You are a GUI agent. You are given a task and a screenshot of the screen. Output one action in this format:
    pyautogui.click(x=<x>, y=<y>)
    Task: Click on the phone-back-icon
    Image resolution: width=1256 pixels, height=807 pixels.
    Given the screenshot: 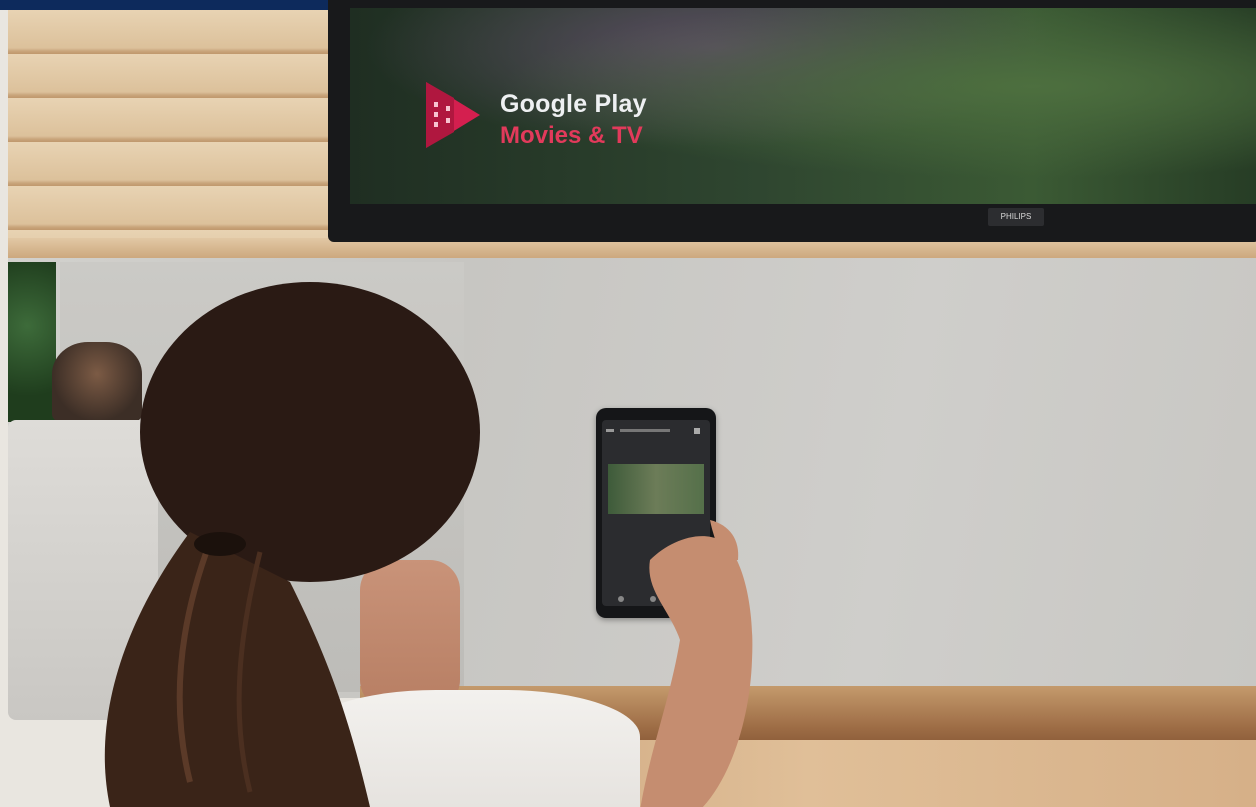 What is the action you would take?
    pyautogui.click(x=621, y=599)
    